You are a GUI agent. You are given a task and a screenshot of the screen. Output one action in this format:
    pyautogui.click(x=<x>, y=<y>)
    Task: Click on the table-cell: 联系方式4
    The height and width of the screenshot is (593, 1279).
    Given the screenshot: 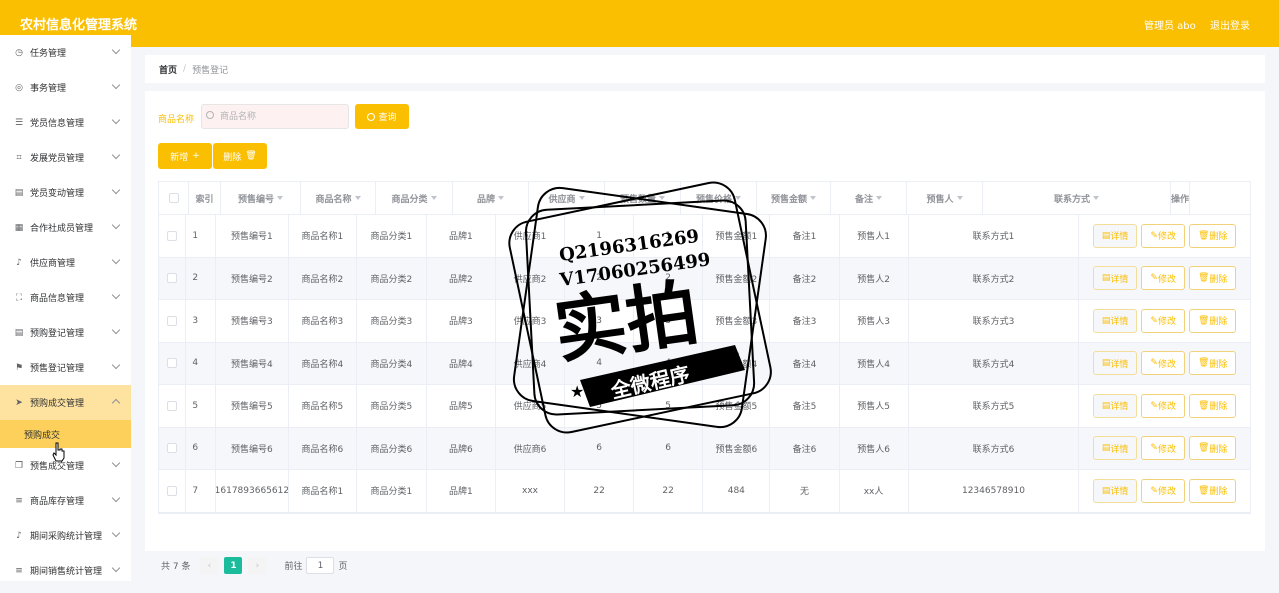 What is the action you would take?
    pyautogui.click(x=994, y=363)
    